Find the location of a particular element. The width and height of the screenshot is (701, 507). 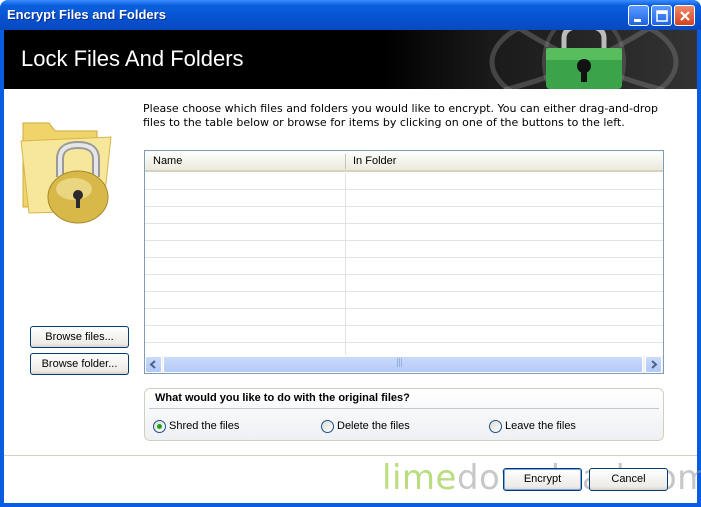

maximize-icon is located at coordinates (662, 16).